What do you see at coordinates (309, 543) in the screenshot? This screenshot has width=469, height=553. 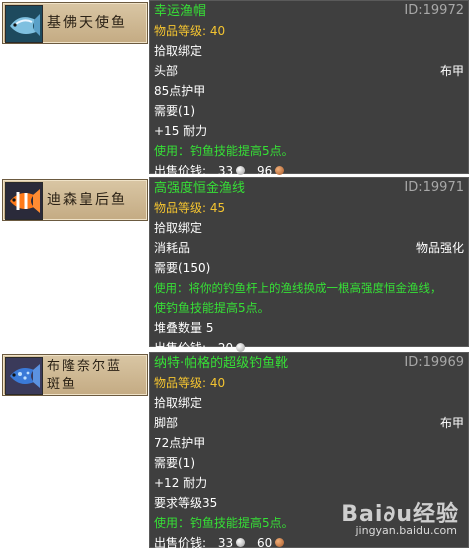 I see `sell-price: 出售价钱: 33 60` at bounding box center [309, 543].